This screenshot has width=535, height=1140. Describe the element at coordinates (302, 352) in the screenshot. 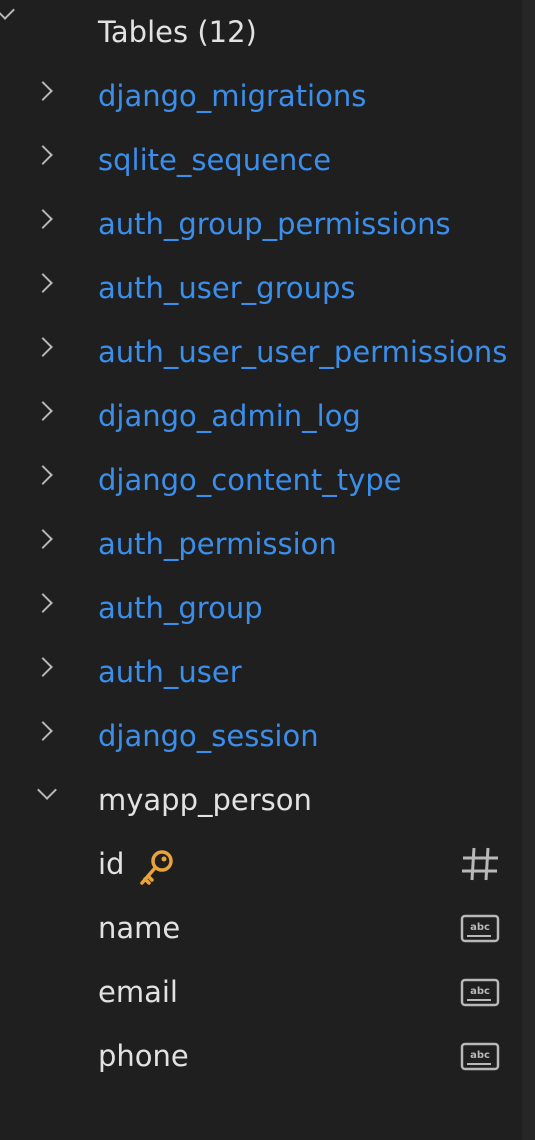

I see `table-name: auth_user_user_permissions` at that location.